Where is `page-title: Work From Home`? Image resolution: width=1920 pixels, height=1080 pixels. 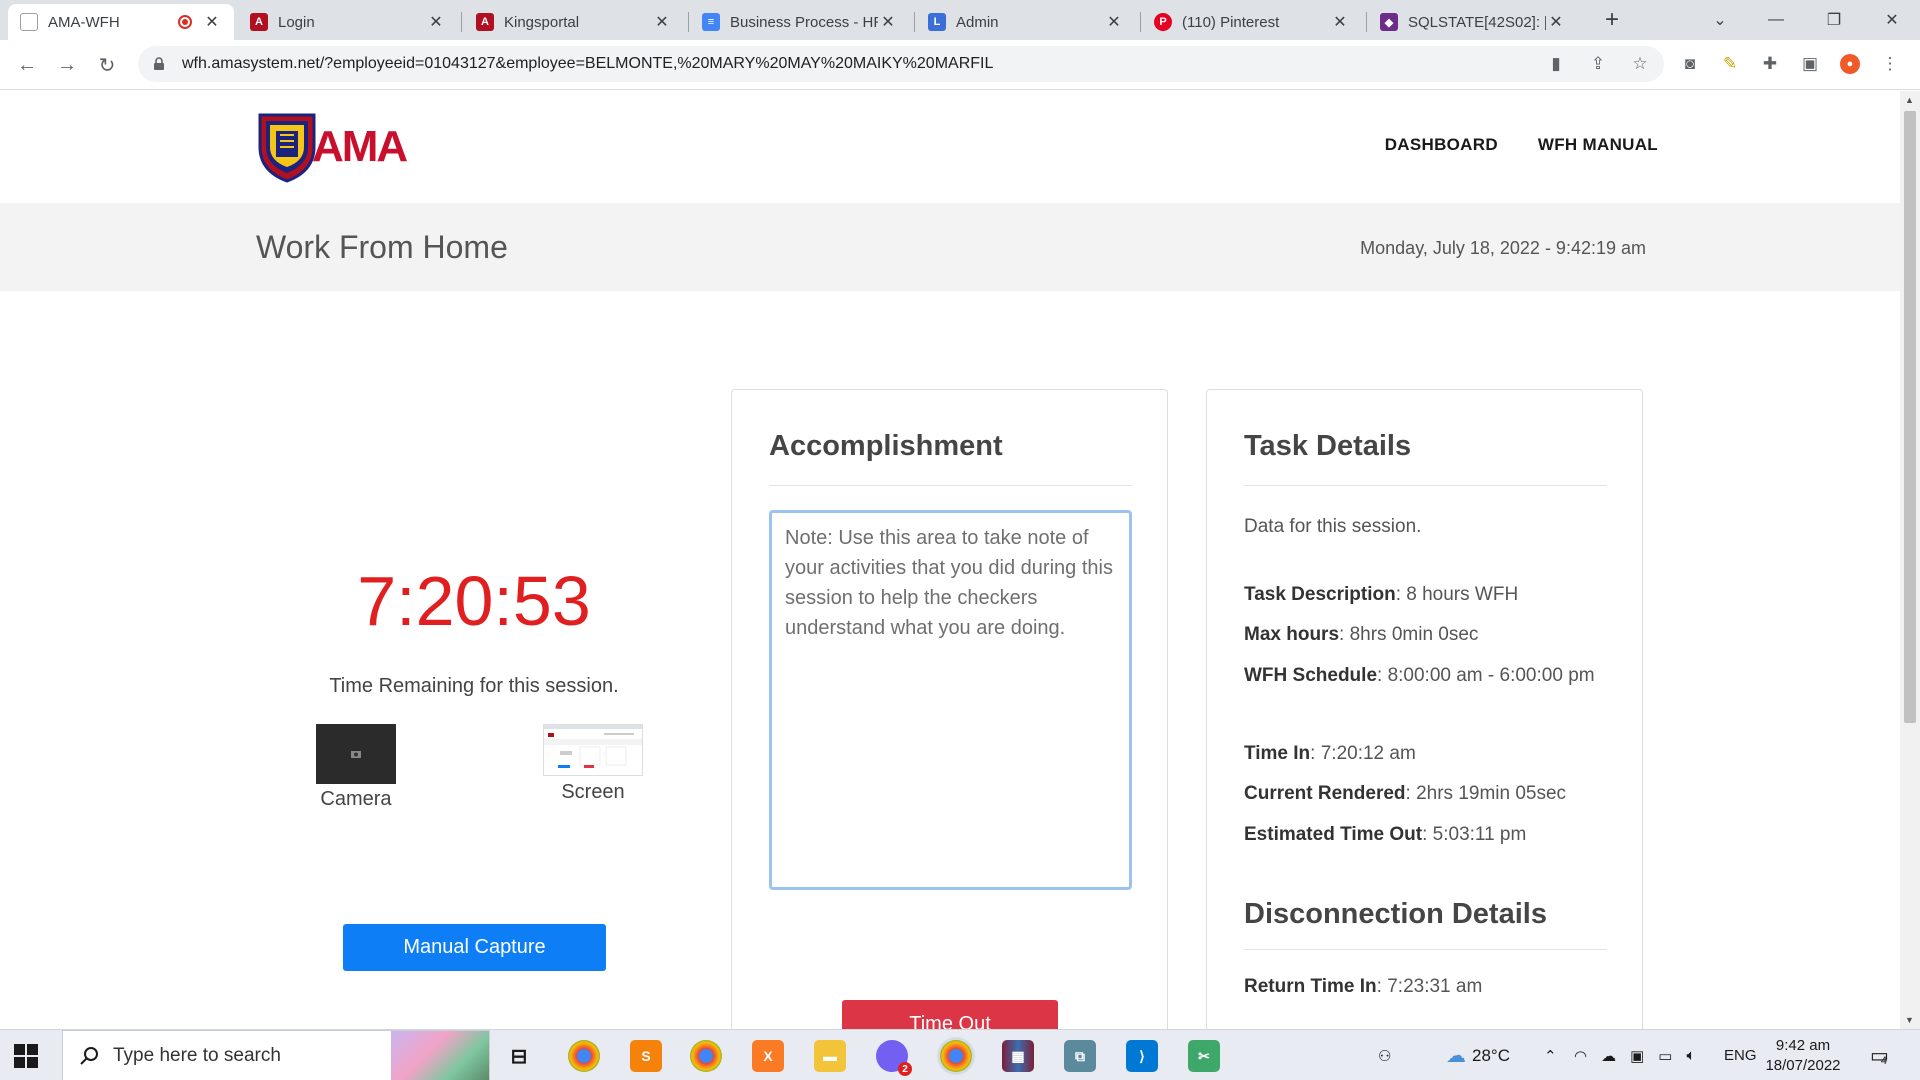 page-title: Work From Home is located at coordinates (382, 247).